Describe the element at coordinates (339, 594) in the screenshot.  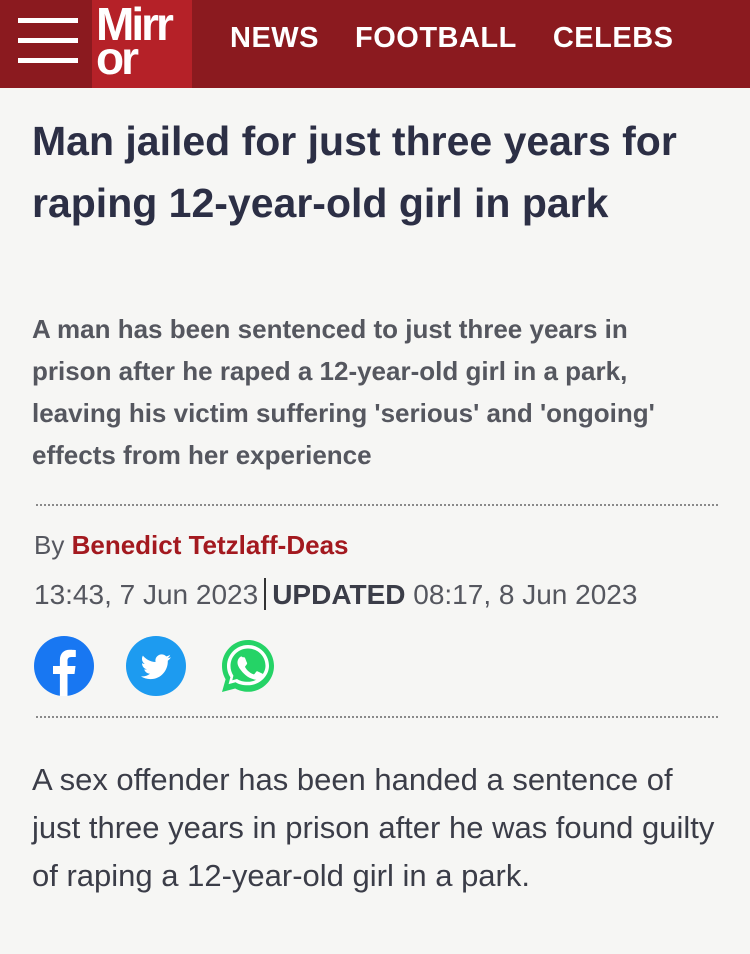
I see `updated-label: UPDATED` at that location.